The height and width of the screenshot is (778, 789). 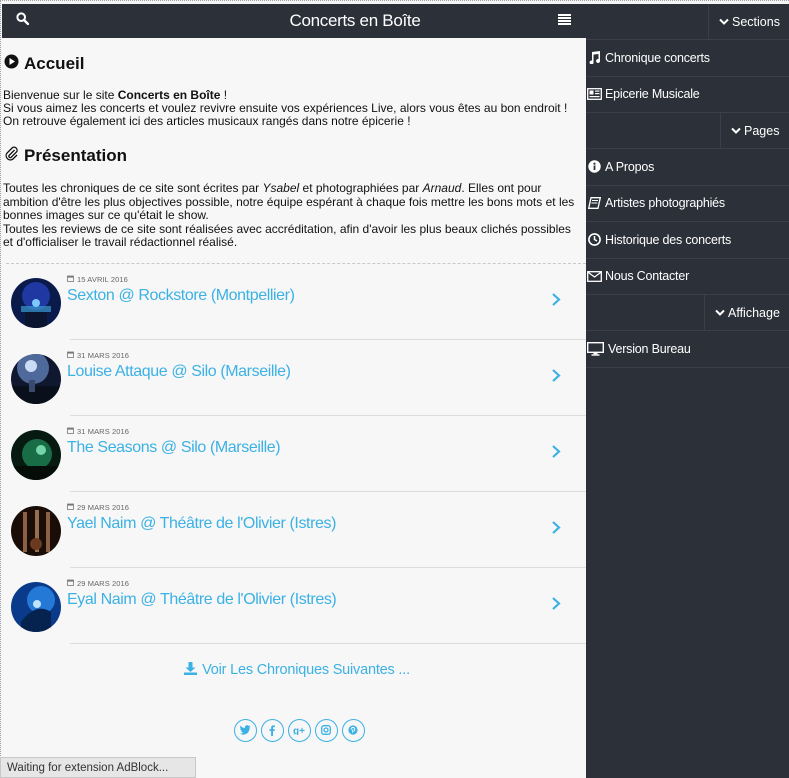 What do you see at coordinates (594, 94) in the screenshot?
I see `newspaper-icon` at bounding box center [594, 94].